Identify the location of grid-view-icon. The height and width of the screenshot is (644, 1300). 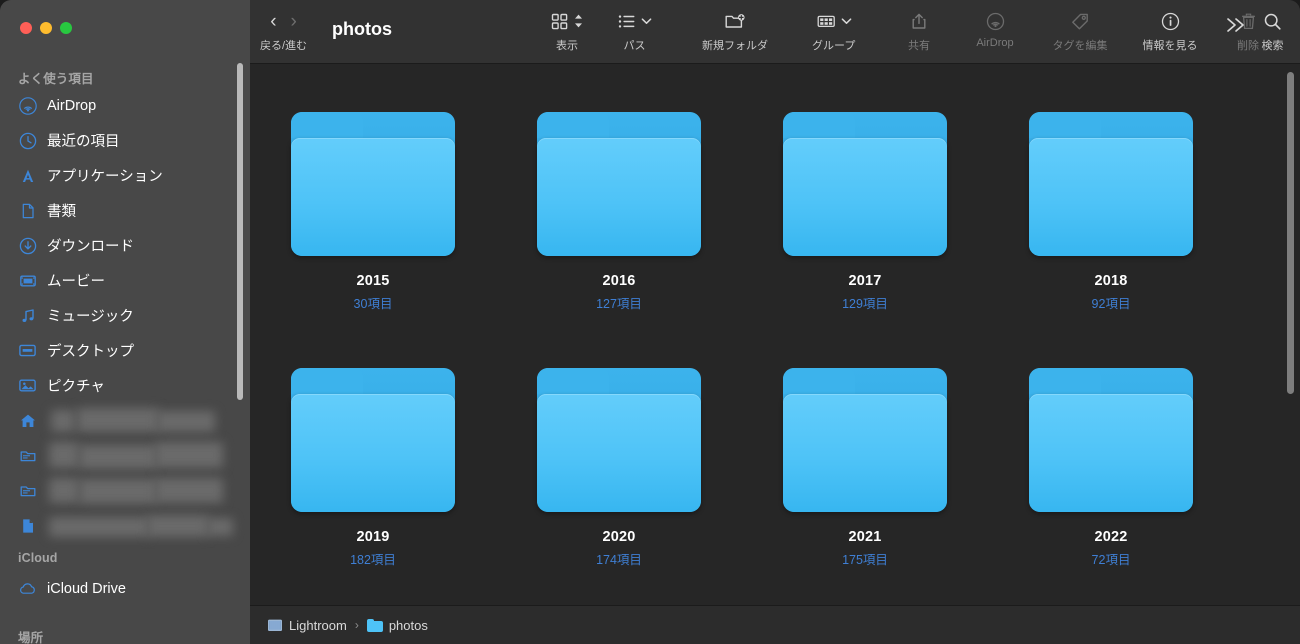
(559, 21).